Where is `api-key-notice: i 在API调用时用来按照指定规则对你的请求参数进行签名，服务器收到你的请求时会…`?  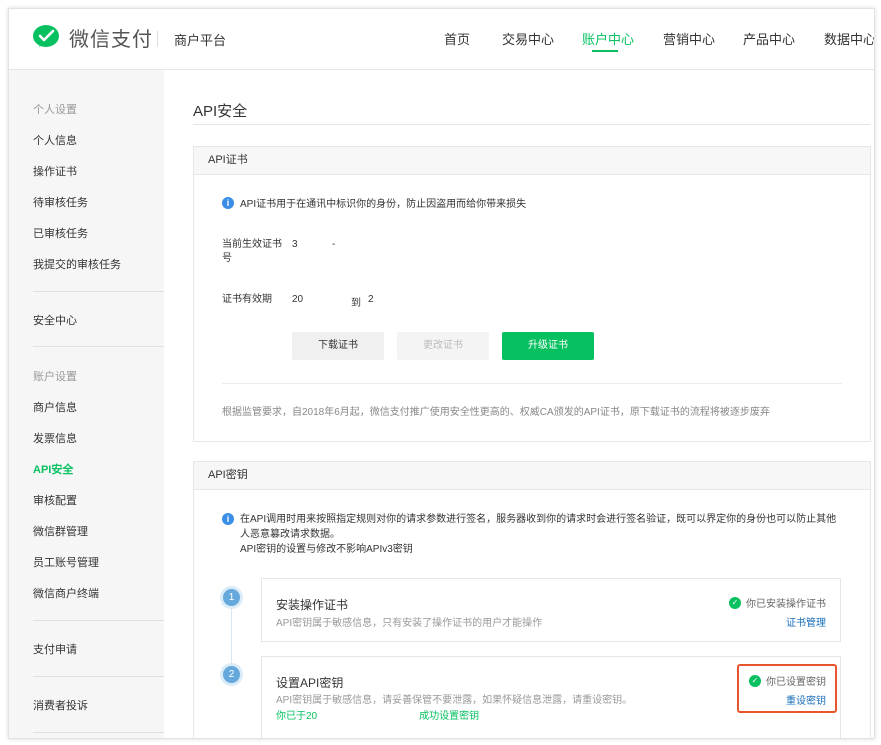 api-key-notice: i 在API调用时用来按照指定规则对你的请求参数进行签名，服务器收到你的请求时会… is located at coordinates (532, 534).